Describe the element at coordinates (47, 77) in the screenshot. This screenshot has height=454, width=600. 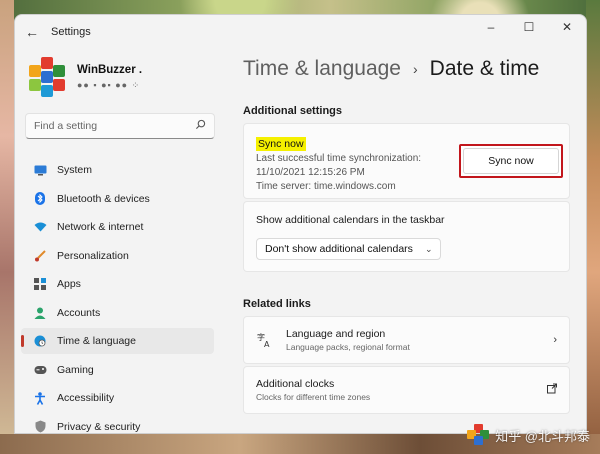
I see `avatar` at that location.